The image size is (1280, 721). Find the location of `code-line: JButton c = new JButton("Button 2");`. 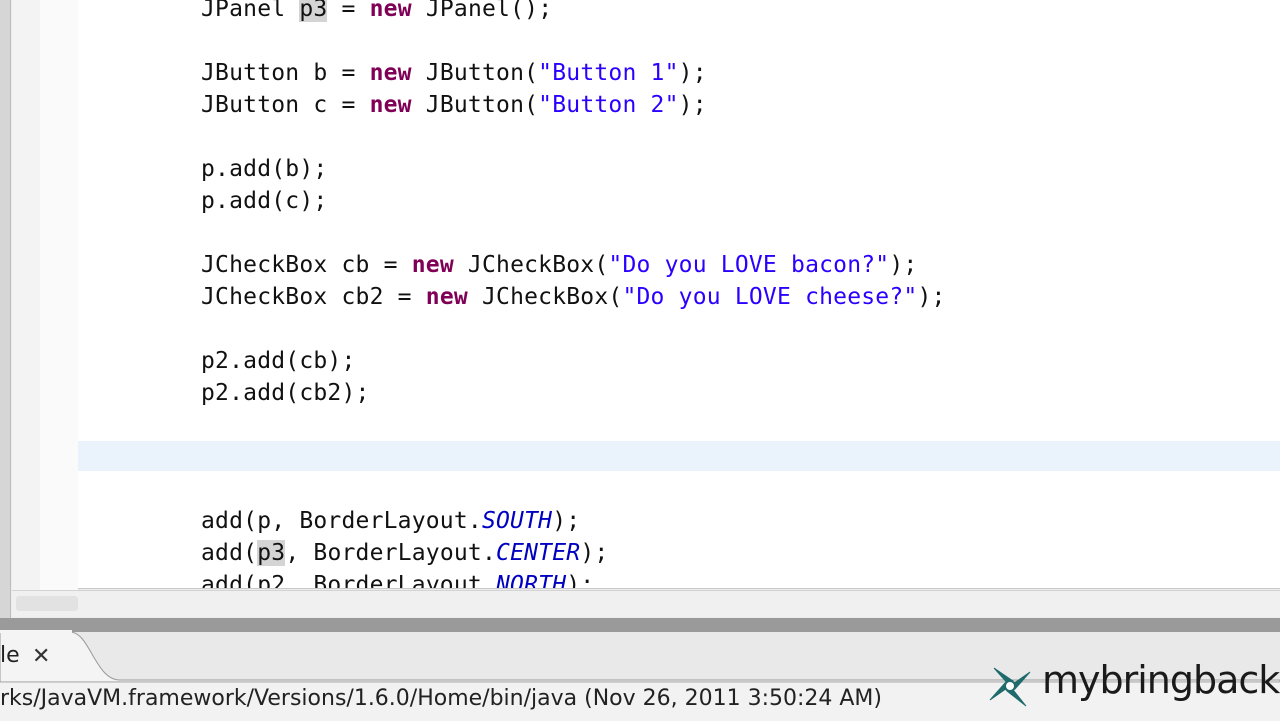

code-line: JButton c = new JButton("Button 2"); is located at coordinates (454, 105).